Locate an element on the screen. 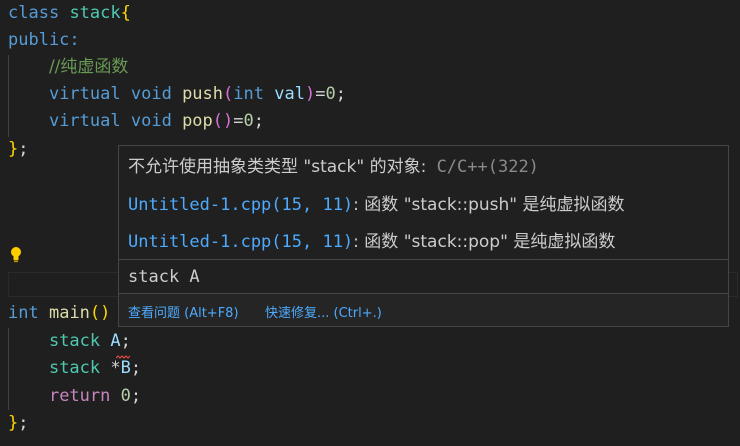 This screenshot has width=740, height=446. code-line-13: stack *B; is located at coordinates (74, 368).